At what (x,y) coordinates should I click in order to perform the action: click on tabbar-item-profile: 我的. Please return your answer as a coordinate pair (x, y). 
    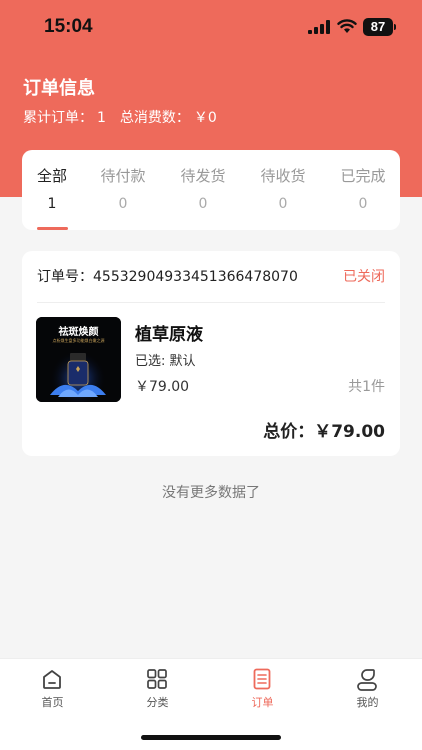
    Looking at the image, I should click on (367, 689).